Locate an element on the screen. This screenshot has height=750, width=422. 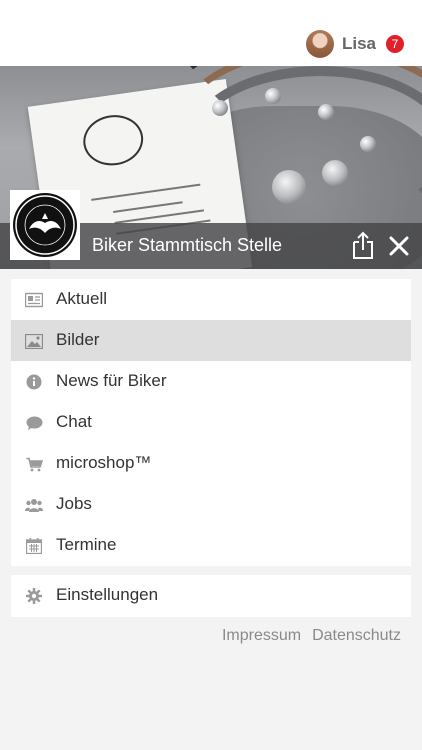
gear-icon is located at coordinates (34, 596).